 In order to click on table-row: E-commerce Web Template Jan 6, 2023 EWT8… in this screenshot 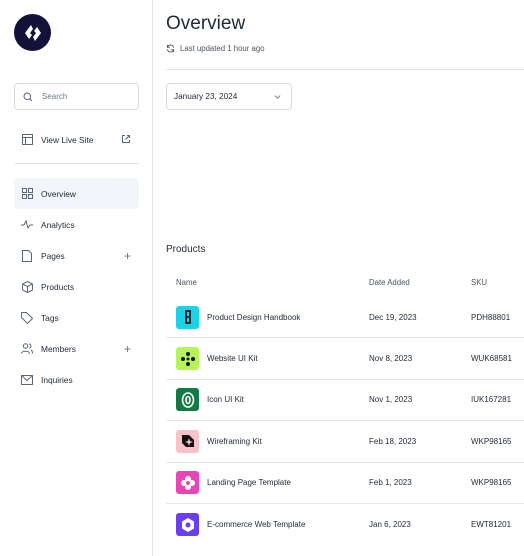, I will do `click(345, 524)`.